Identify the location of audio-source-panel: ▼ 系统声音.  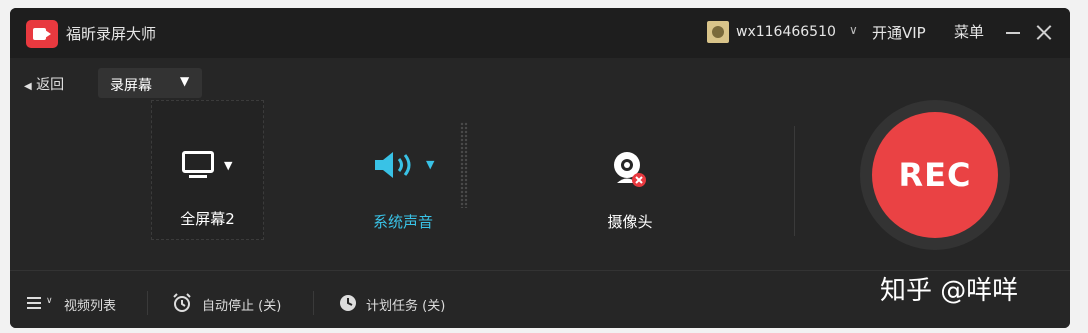
(407, 170).